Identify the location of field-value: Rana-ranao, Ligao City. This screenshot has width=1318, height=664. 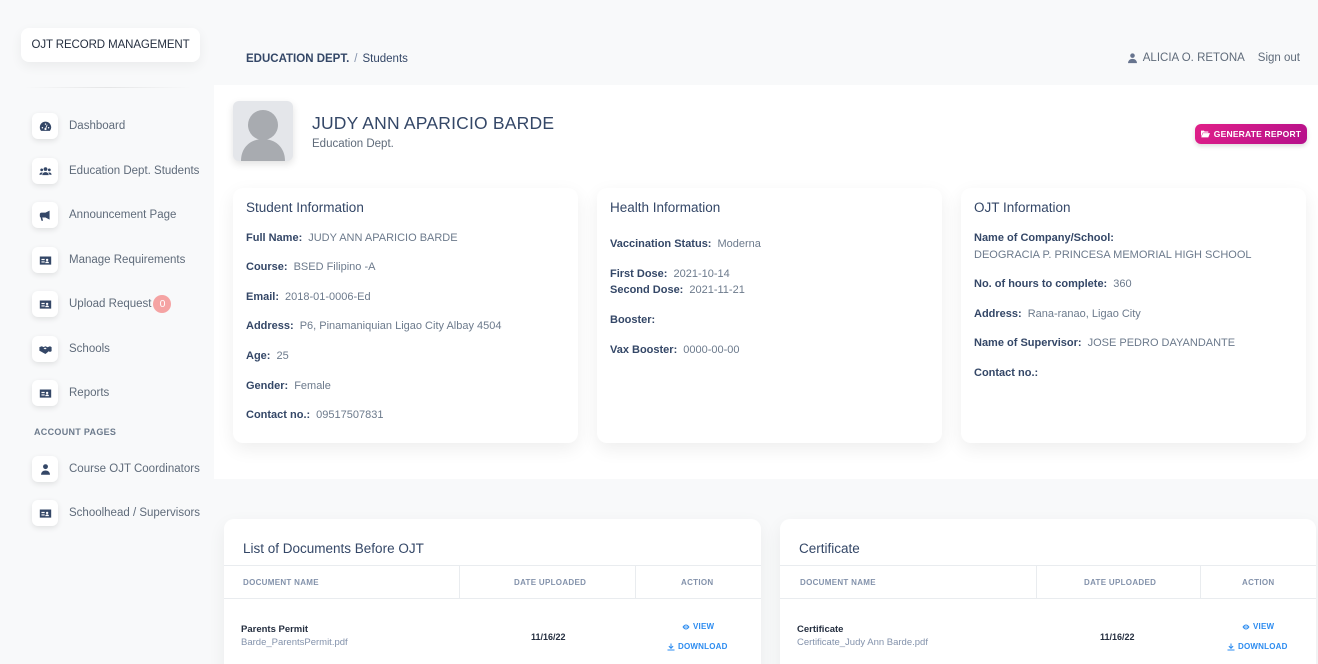
(1084, 314).